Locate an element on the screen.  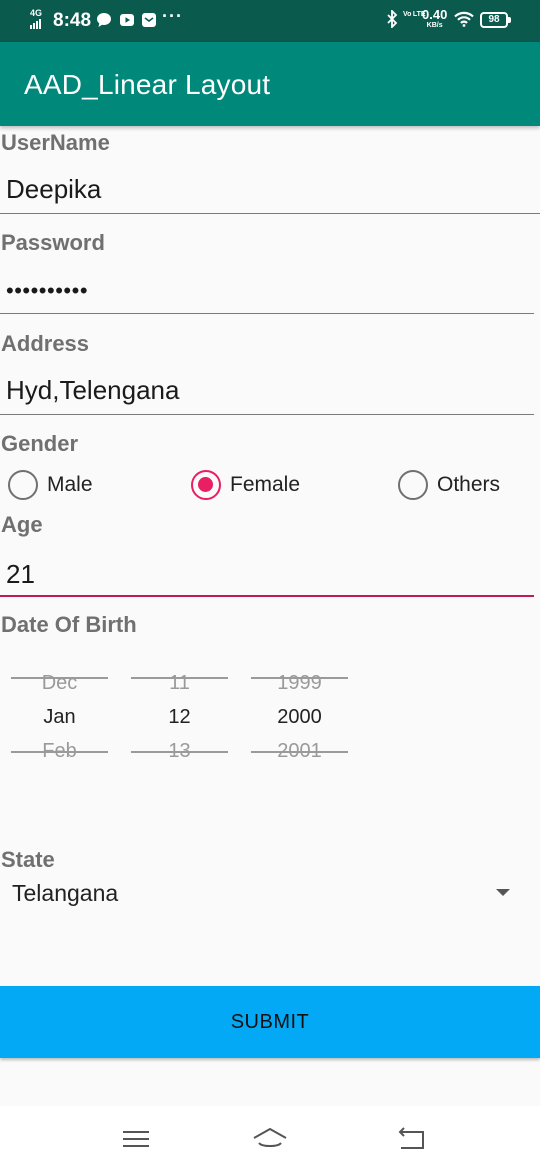
username-input: Deepika is located at coordinates (270, 193).